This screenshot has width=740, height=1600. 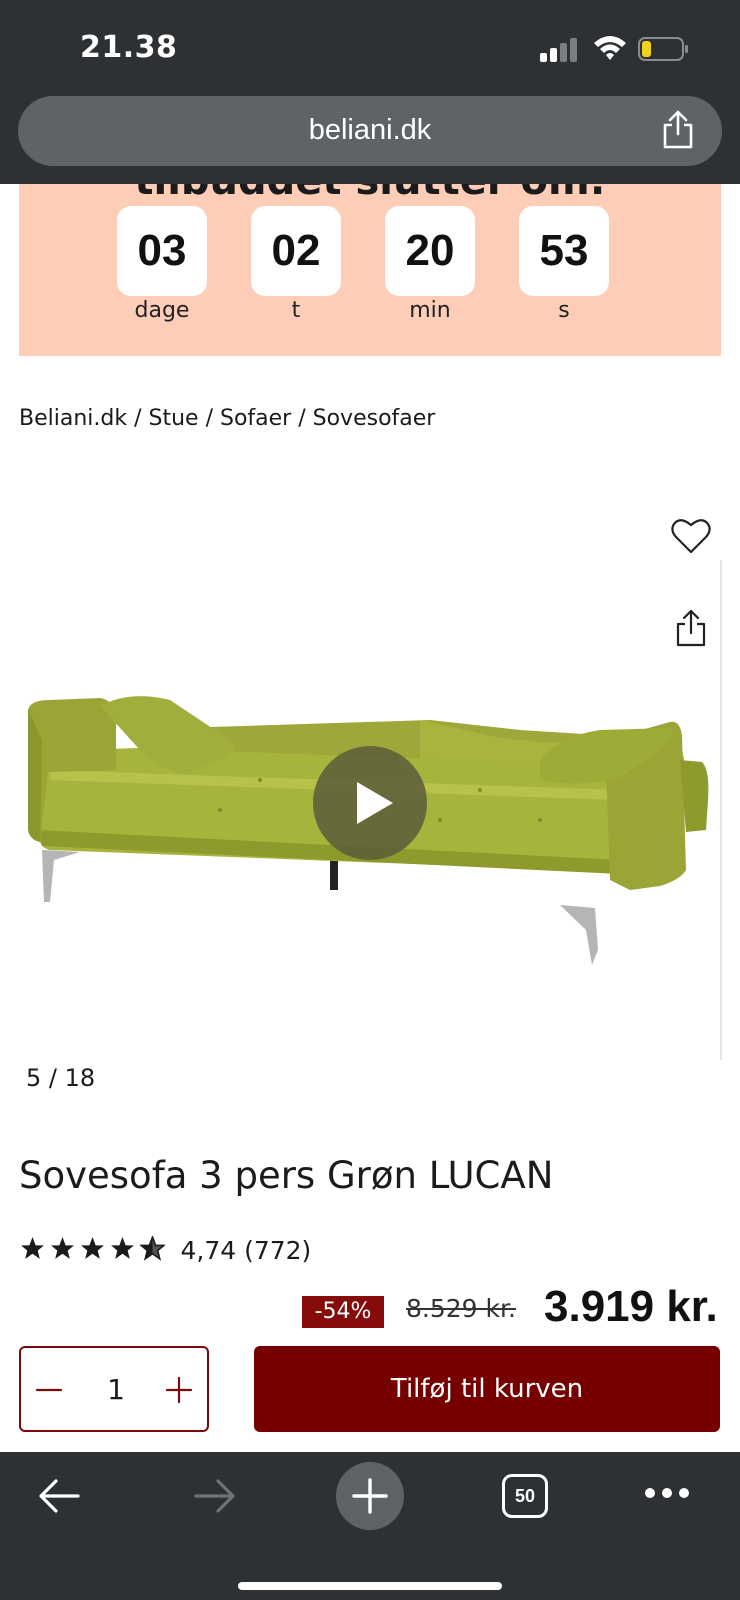 I want to click on status-time: 21.38, so click(x=129, y=47).